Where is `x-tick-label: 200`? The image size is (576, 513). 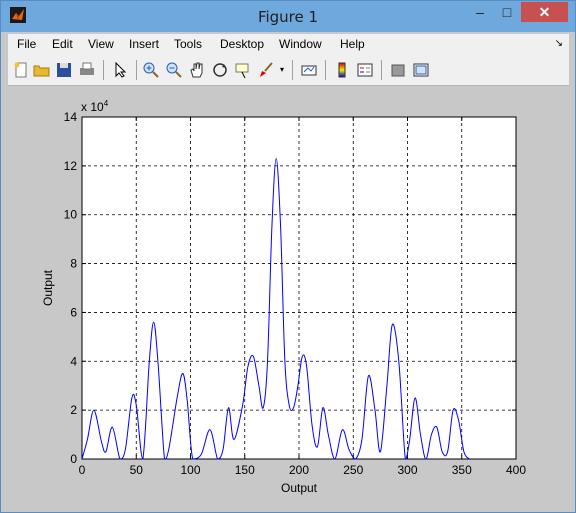 x-tick-label: 200 is located at coordinates (299, 470).